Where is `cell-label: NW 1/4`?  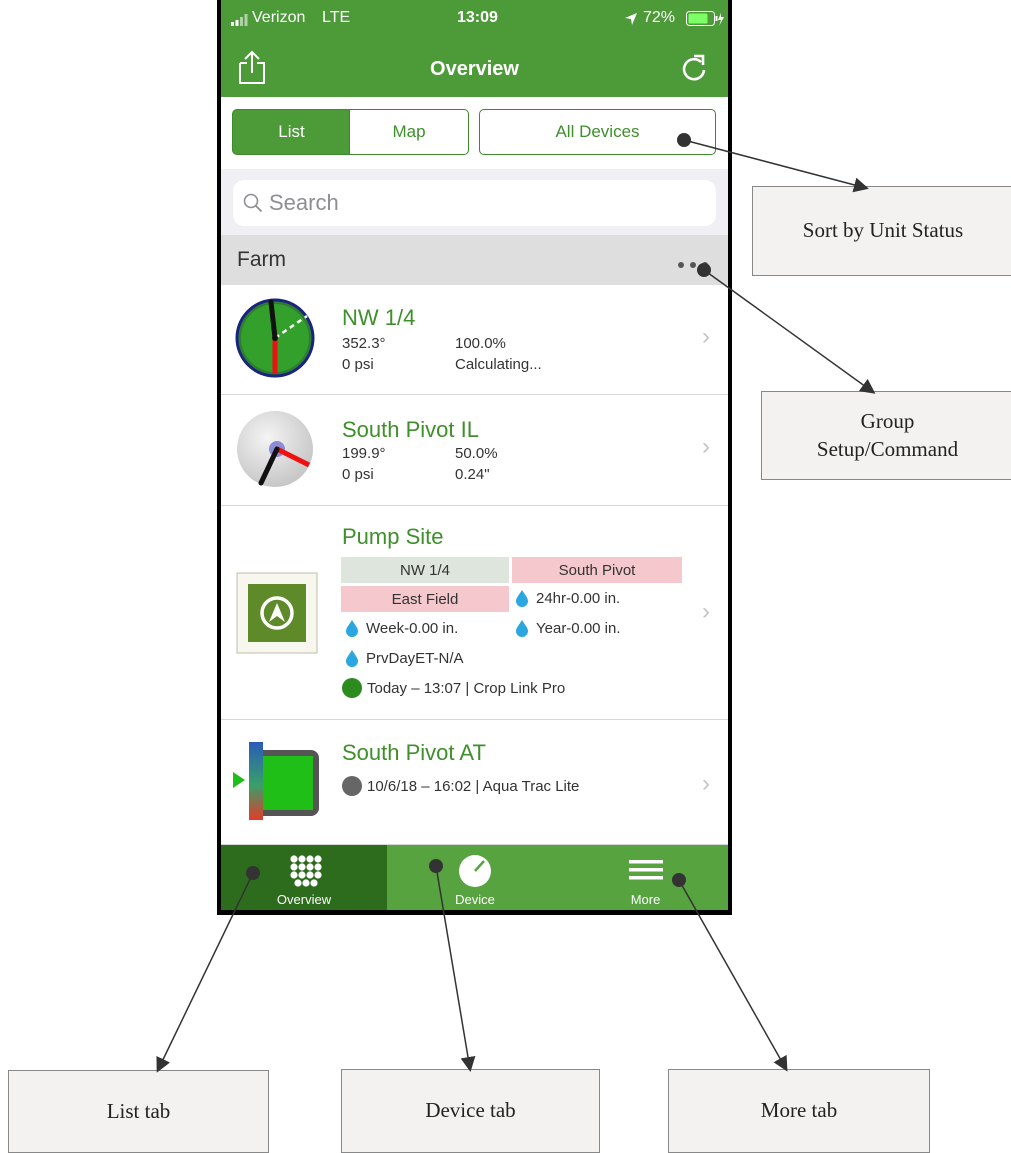
cell-label: NW 1/4 is located at coordinates (424, 570).